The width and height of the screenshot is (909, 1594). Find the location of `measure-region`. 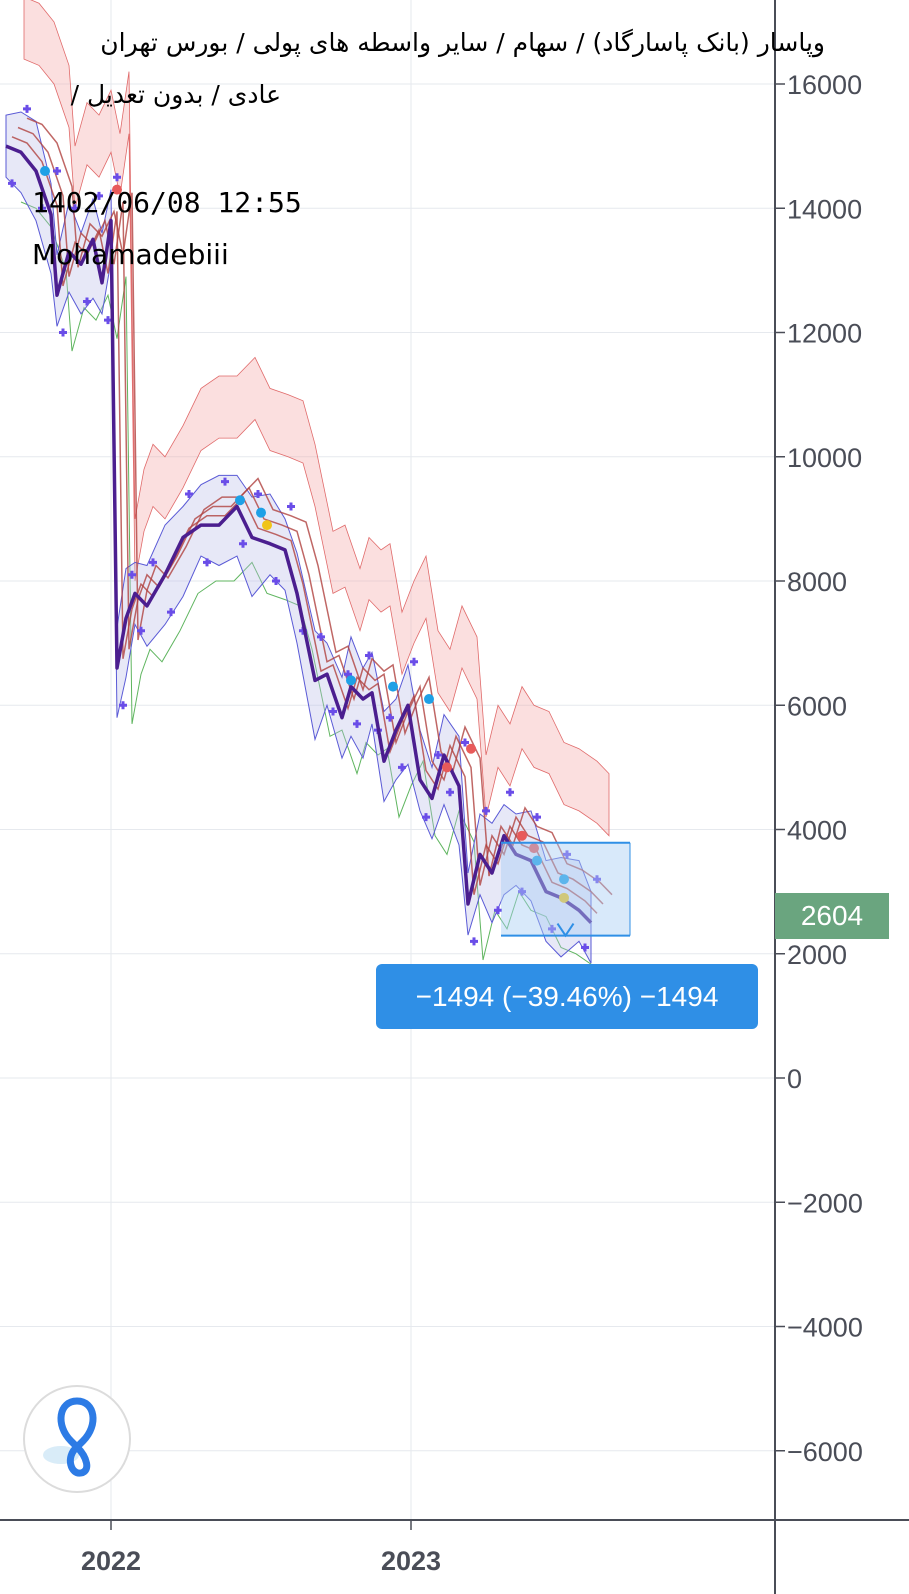

measure-region is located at coordinates (566, 889).